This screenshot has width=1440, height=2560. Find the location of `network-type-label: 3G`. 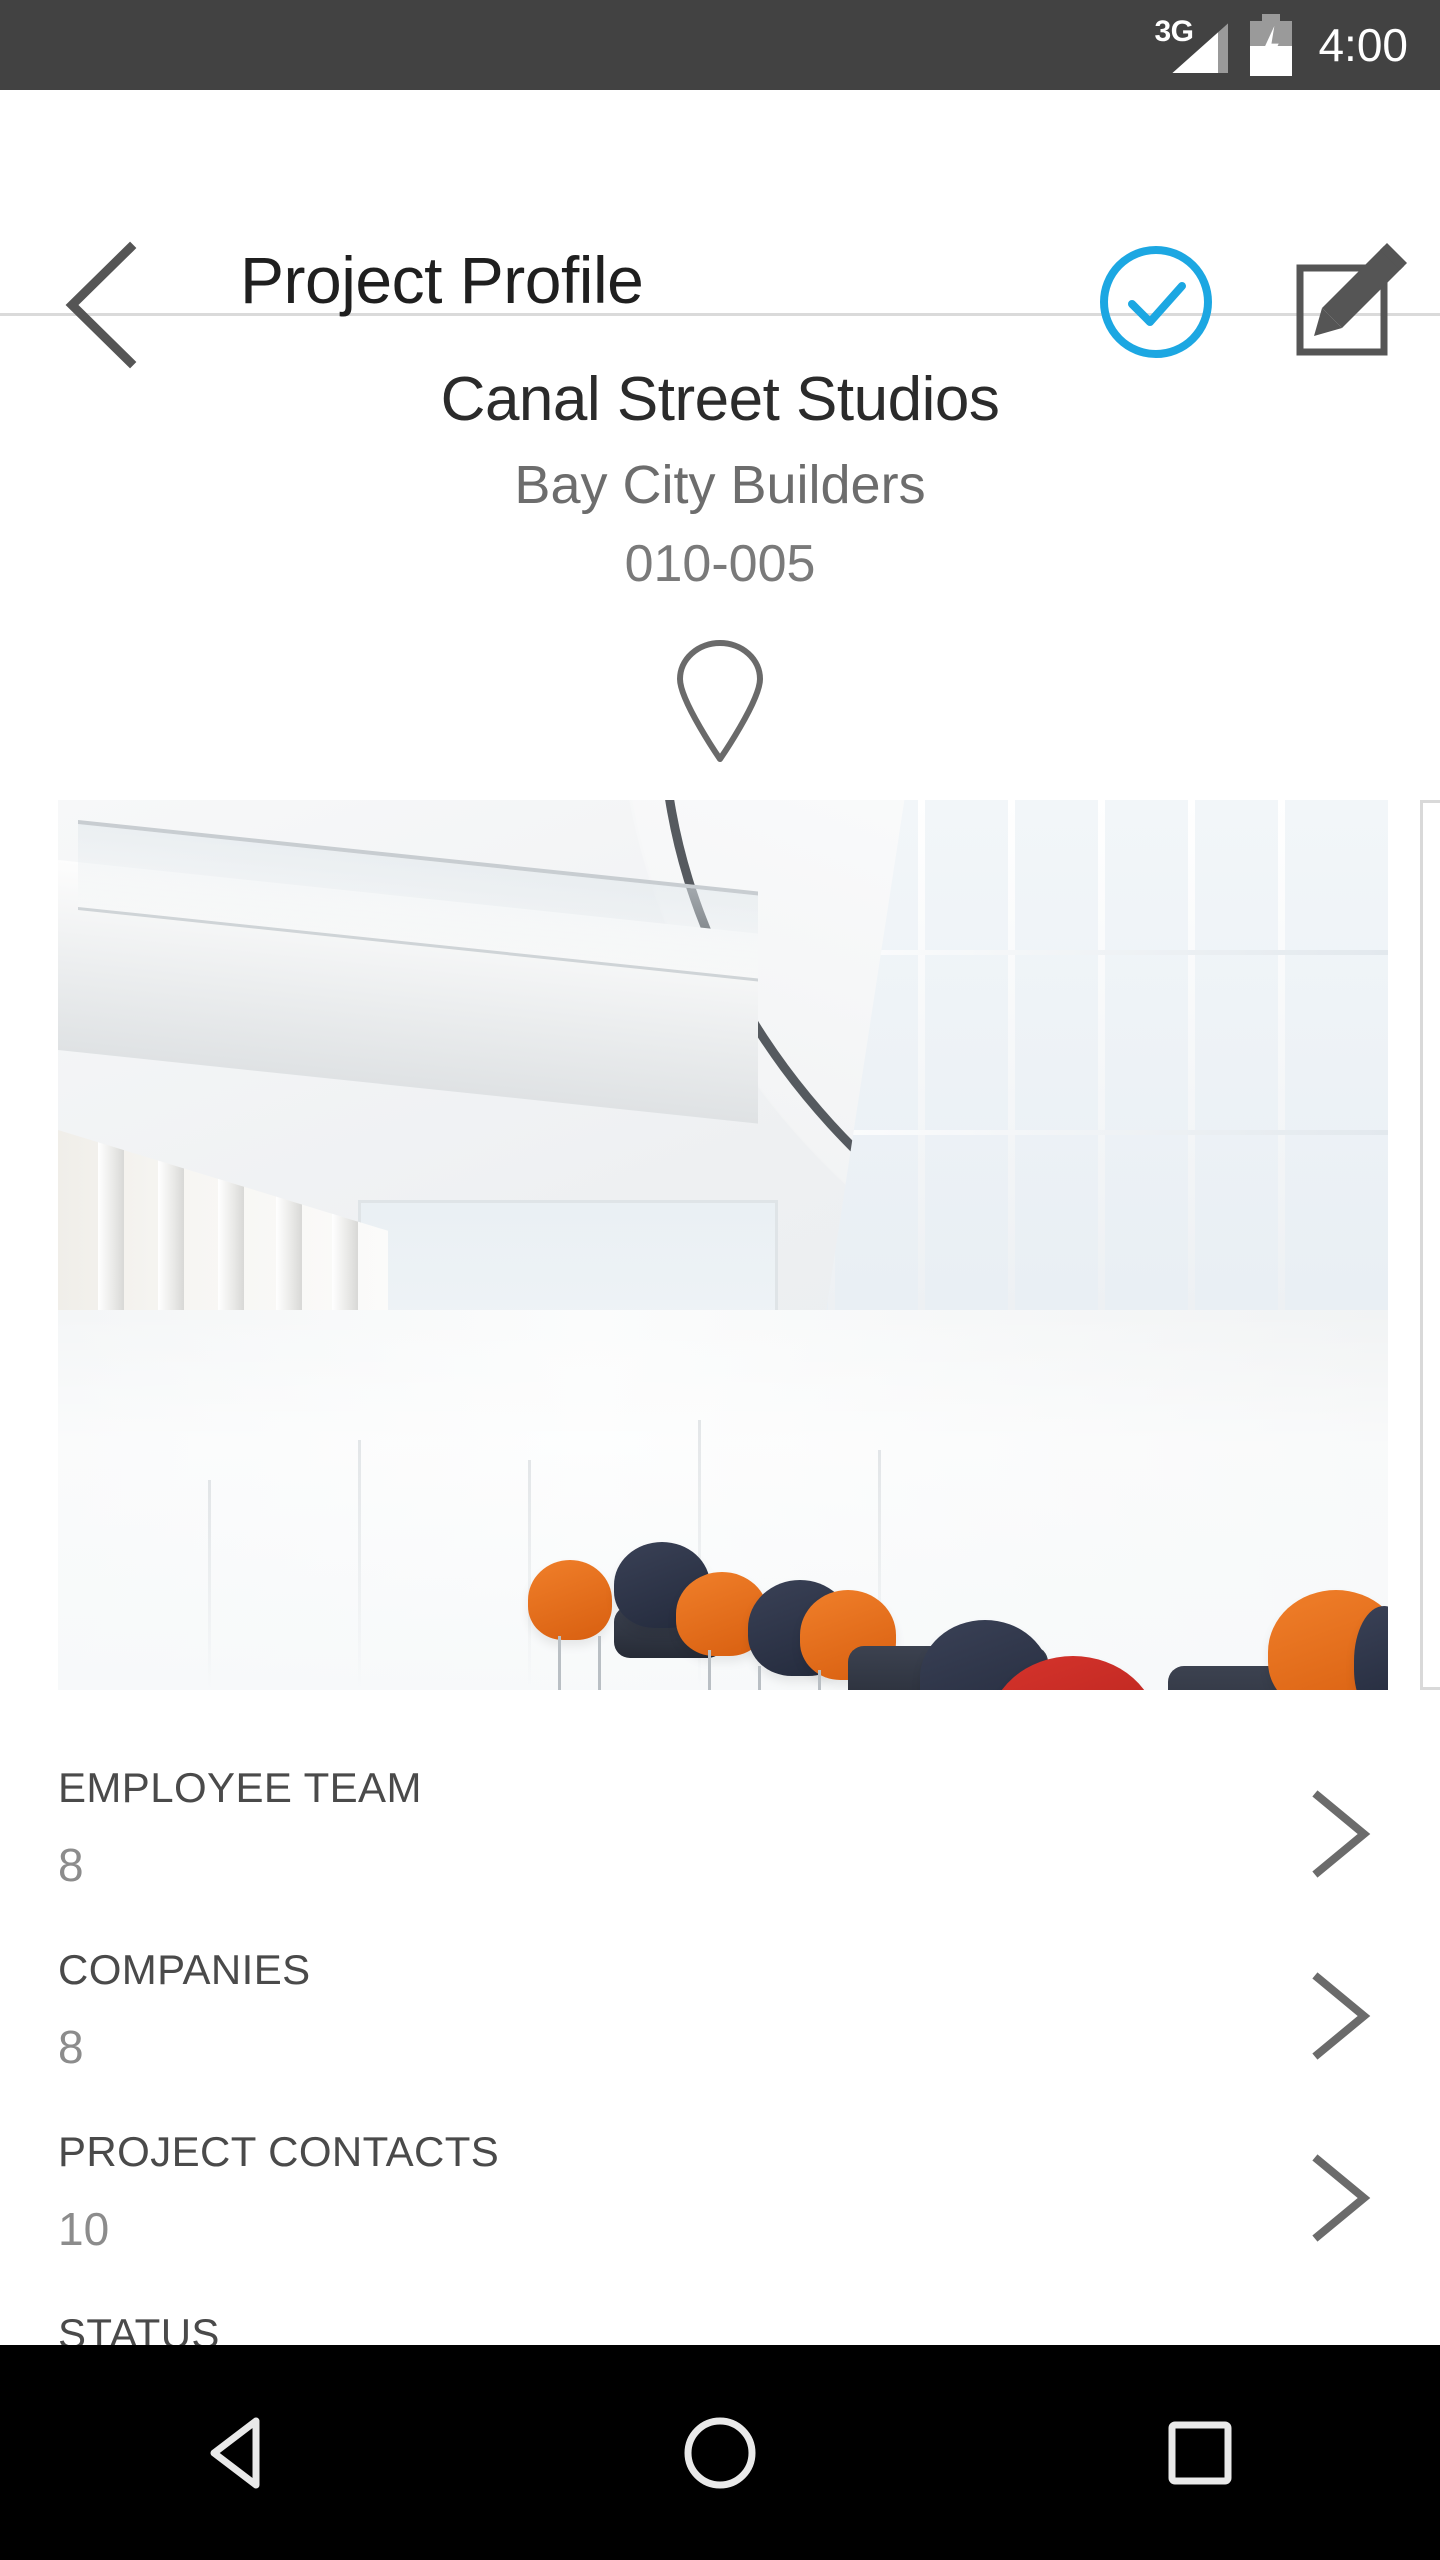

network-type-label: 3G is located at coordinates (1174, 31).